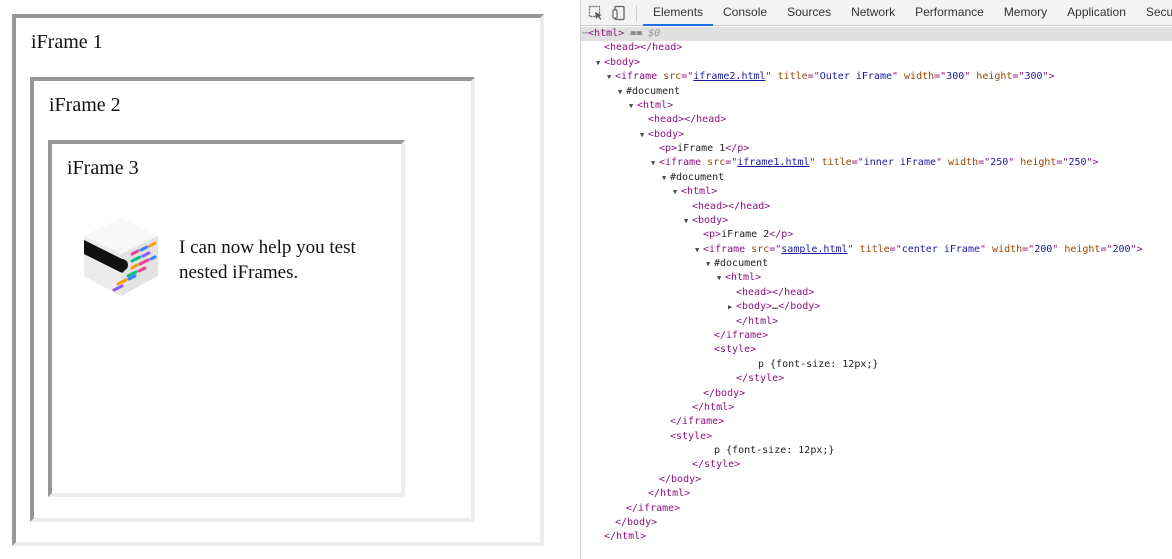  Describe the element at coordinates (745, 13) in the screenshot. I see `tab-console: Console` at that location.